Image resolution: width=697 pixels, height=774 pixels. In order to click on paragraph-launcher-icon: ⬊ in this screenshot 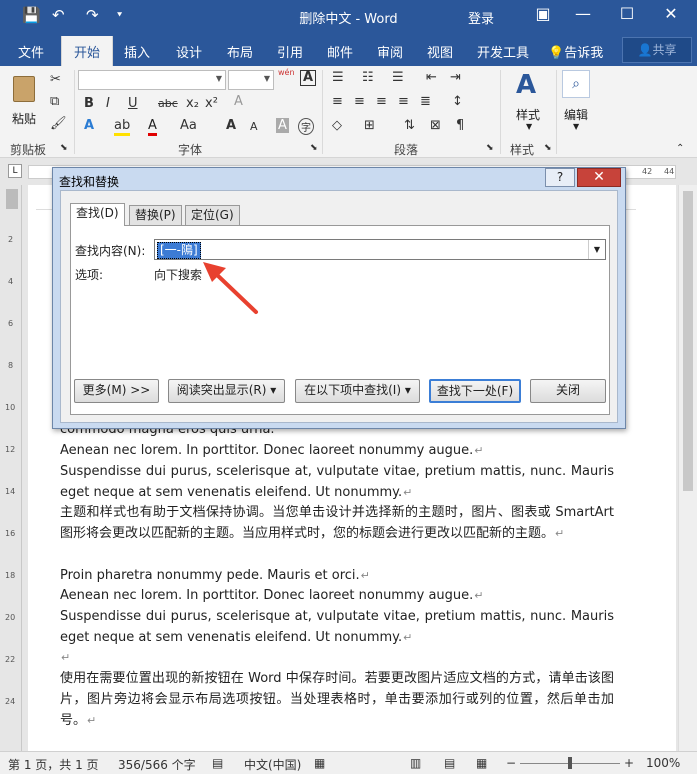, I will do `click(490, 148)`.